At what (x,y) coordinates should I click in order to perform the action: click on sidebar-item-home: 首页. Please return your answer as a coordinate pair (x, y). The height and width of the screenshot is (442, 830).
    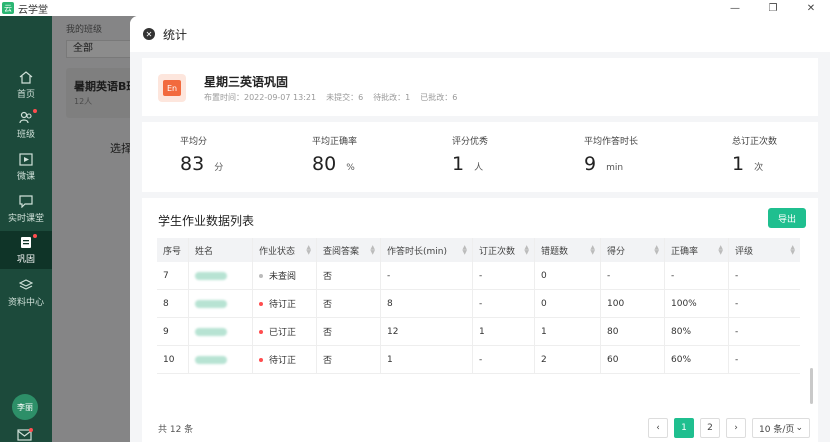
    Looking at the image, I should click on (26, 85).